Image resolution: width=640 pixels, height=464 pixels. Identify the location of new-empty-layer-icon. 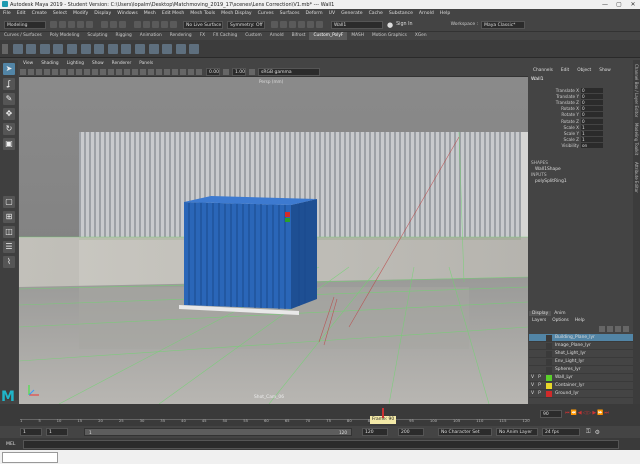
(618, 329).